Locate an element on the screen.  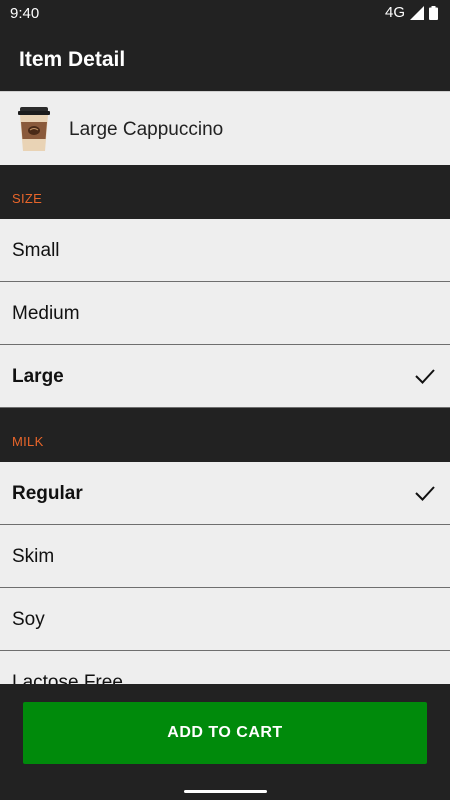
option-row-large: Large is located at coordinates (225, 376).